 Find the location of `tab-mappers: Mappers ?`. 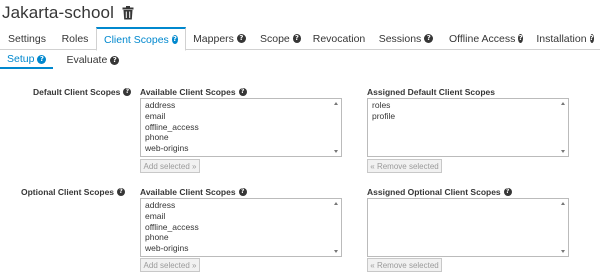

tab-mappers: Mappers ? is located at coordinates (219, 38).